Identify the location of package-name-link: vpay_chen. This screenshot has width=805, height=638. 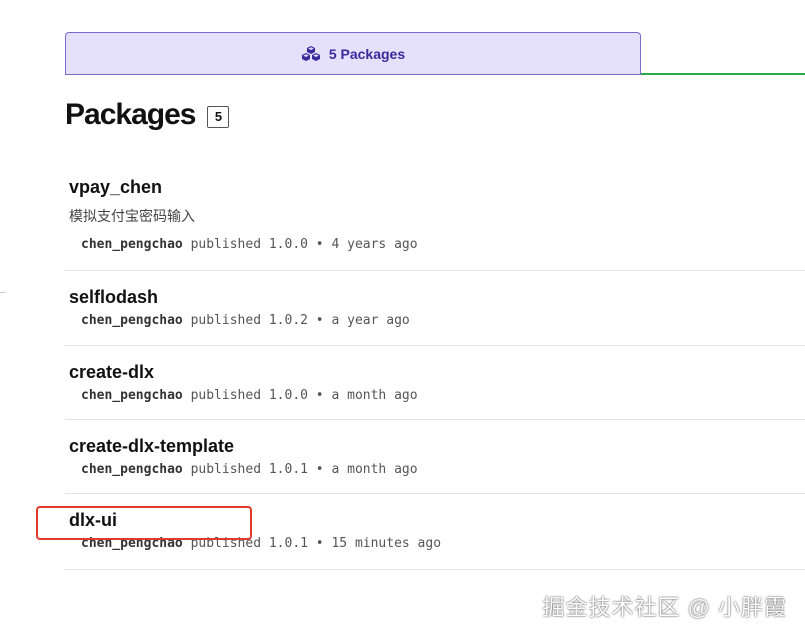
(115, 187).